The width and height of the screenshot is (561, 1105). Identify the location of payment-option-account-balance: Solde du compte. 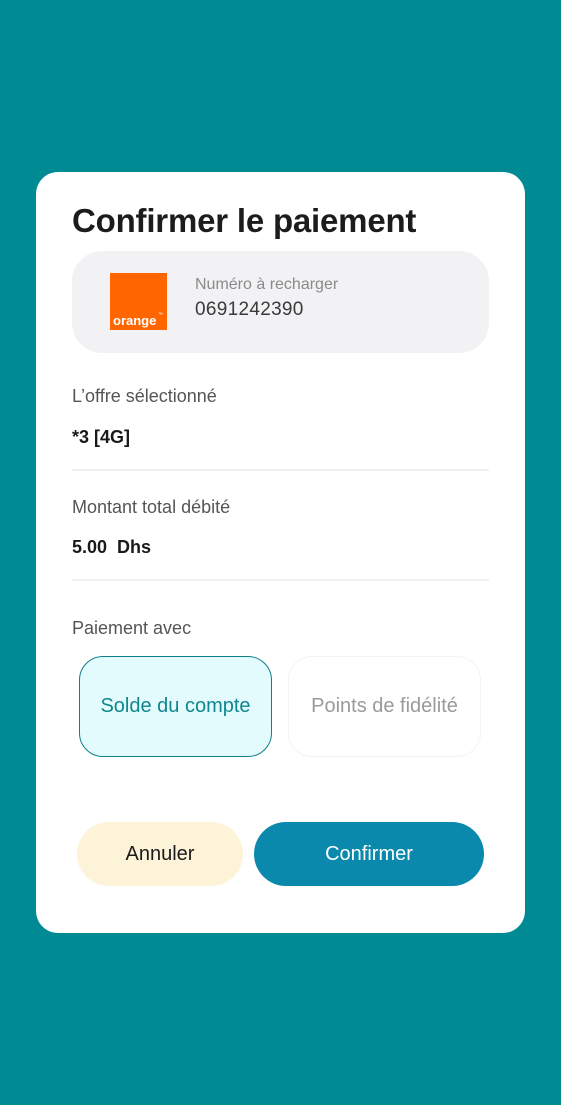
(175, 706).